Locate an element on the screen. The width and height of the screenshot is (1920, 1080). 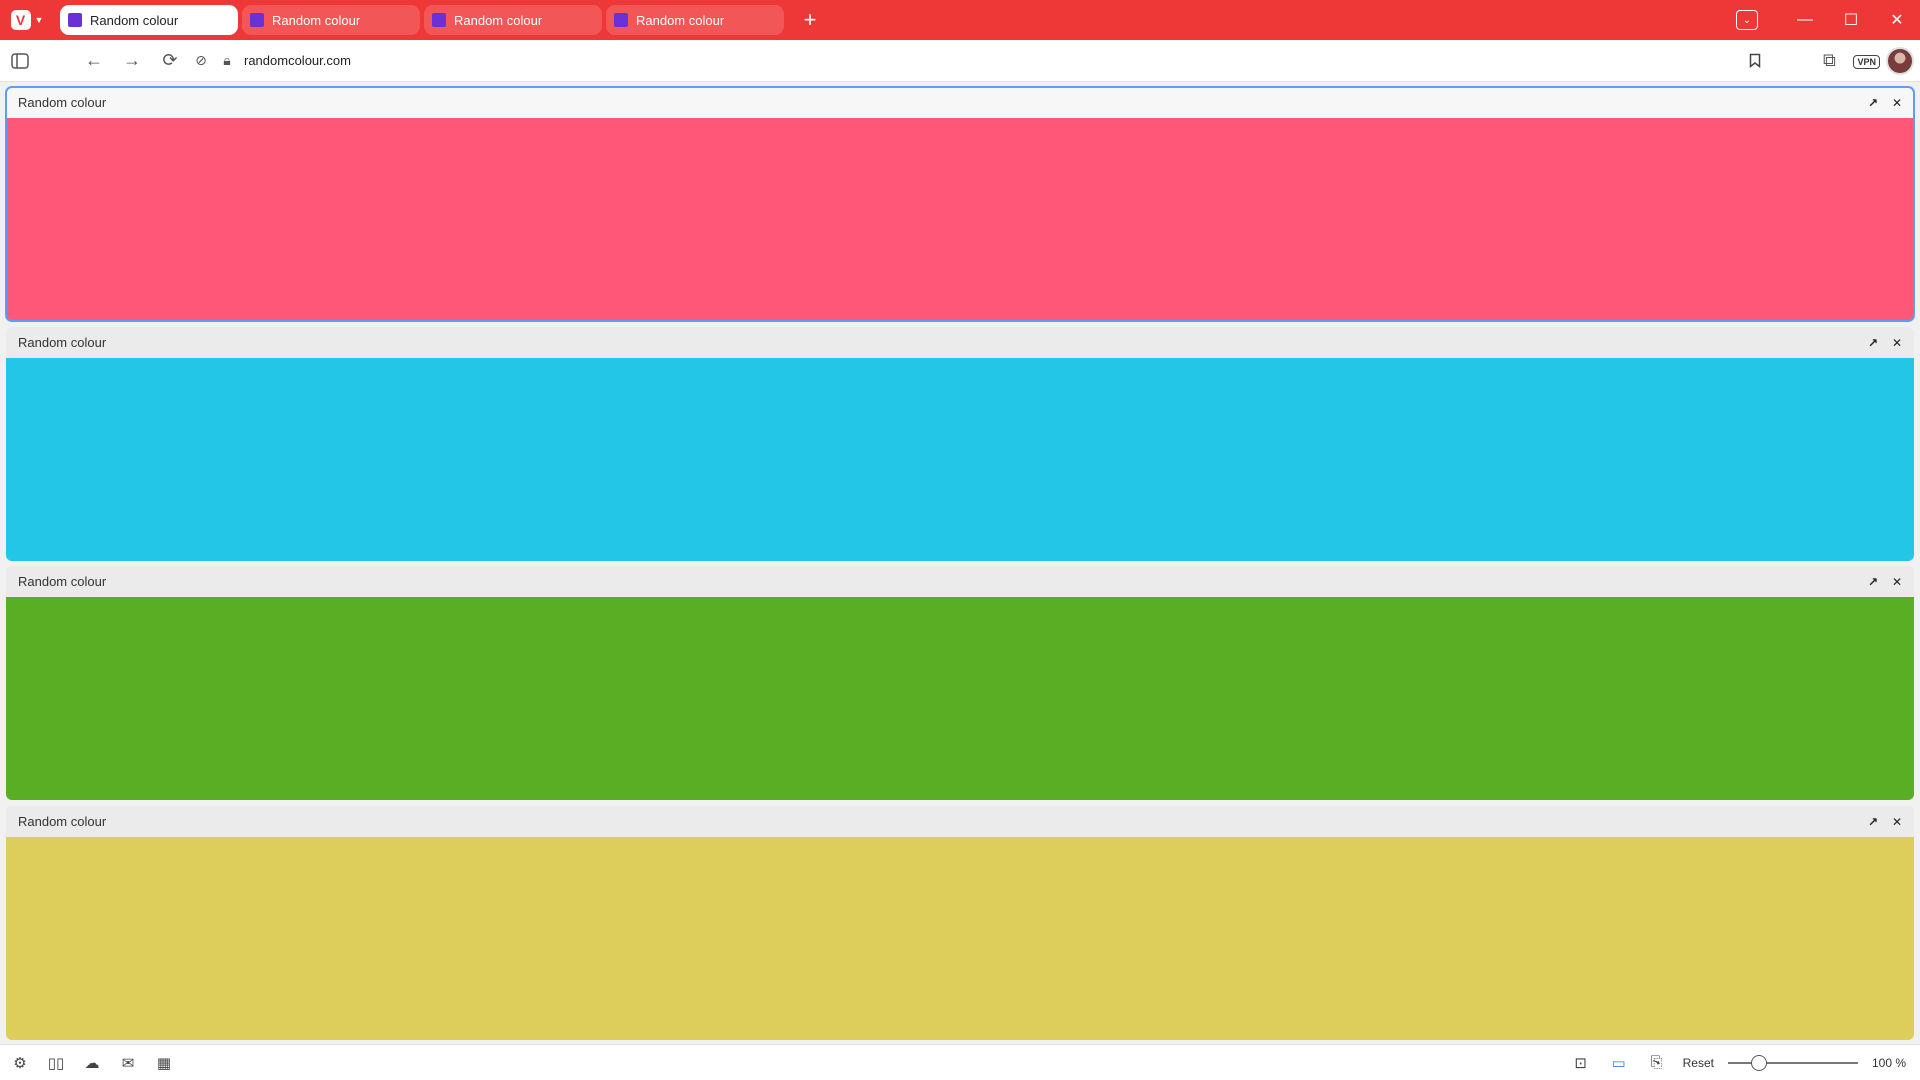
sync-icon: ☁ is located at coordinates (92, 1063).